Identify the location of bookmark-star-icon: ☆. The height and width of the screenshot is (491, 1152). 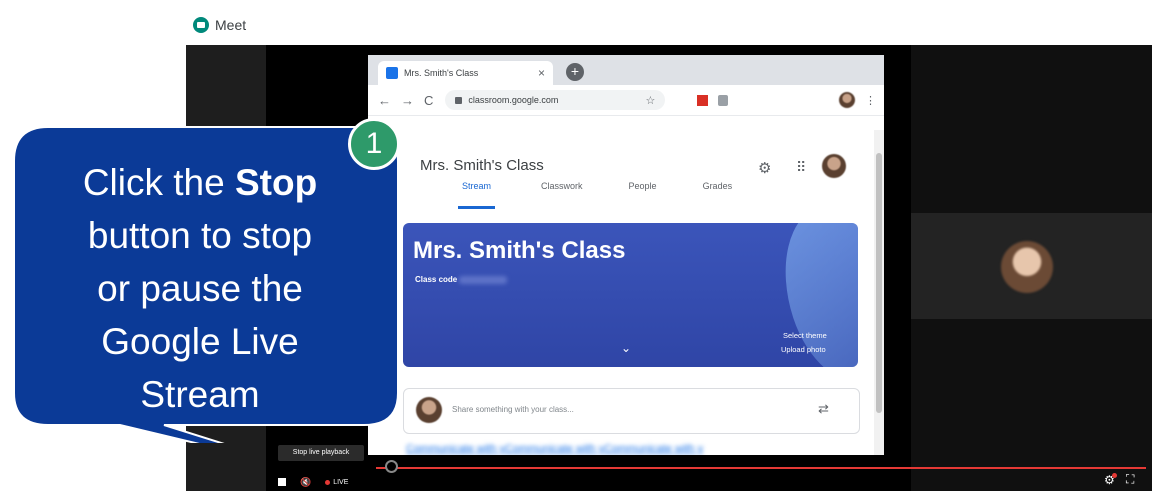
(651, 100).